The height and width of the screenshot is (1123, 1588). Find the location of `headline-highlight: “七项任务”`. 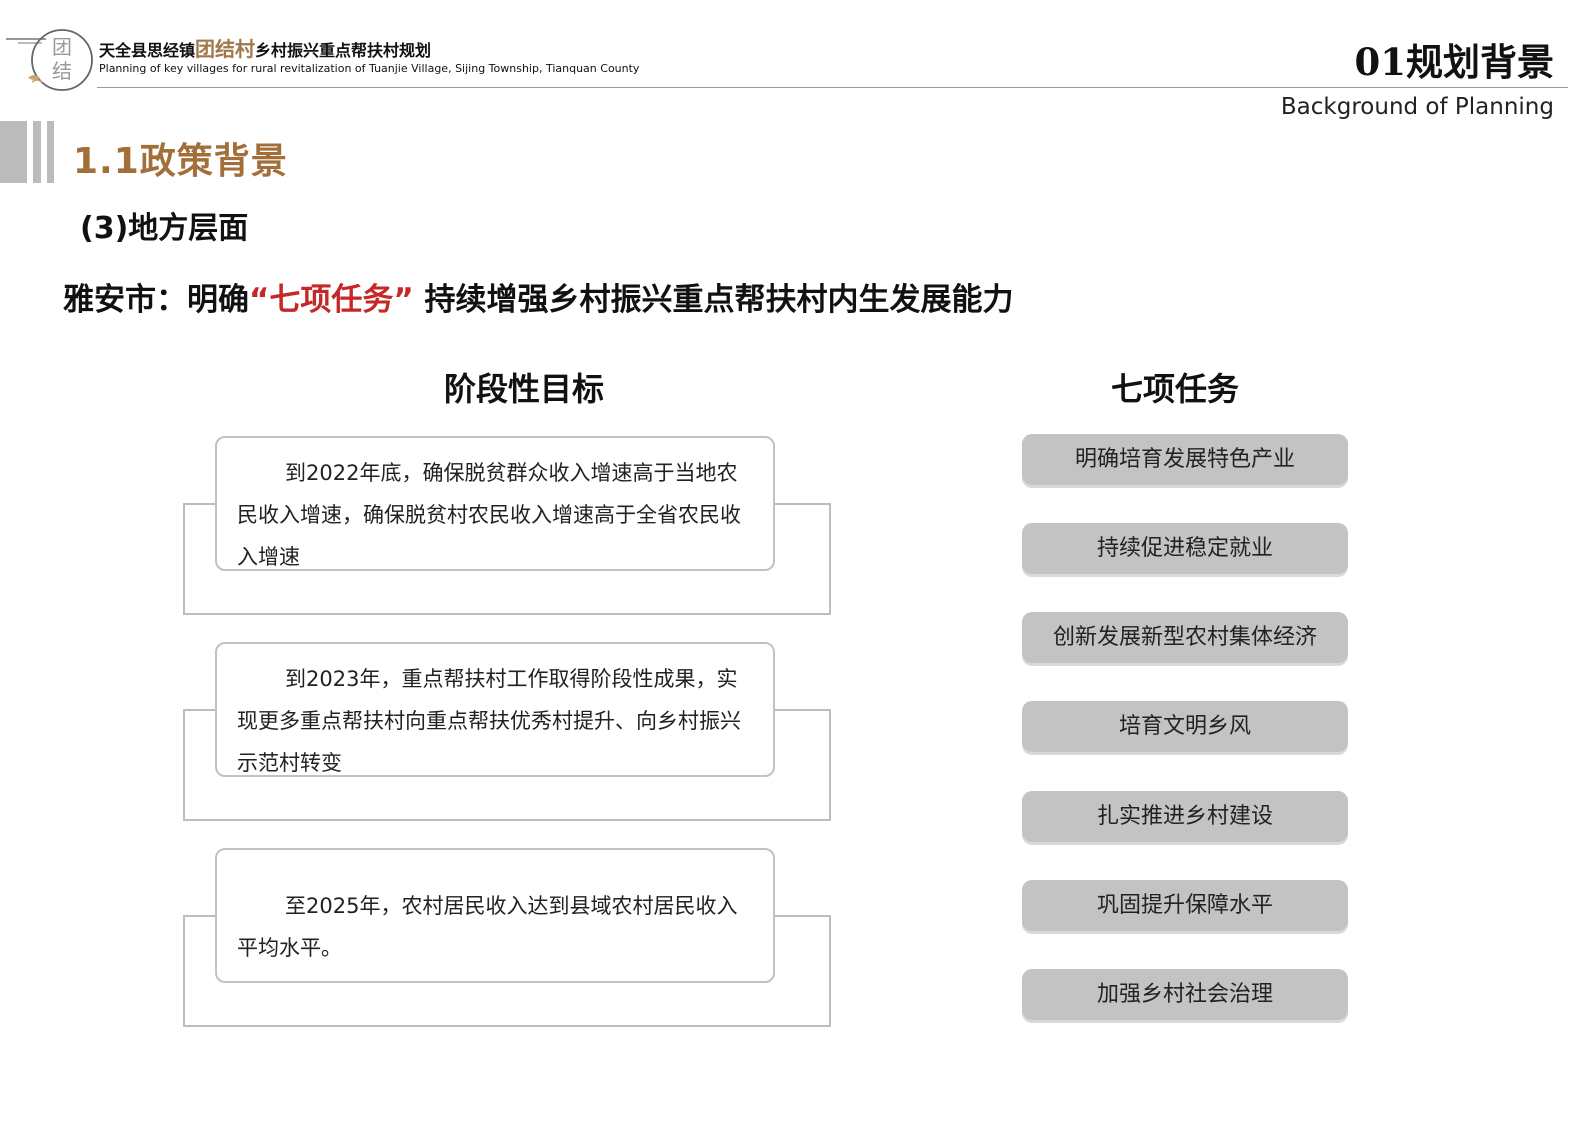

headline-highlight: “七项任务” is located at coordinates (331, 300).